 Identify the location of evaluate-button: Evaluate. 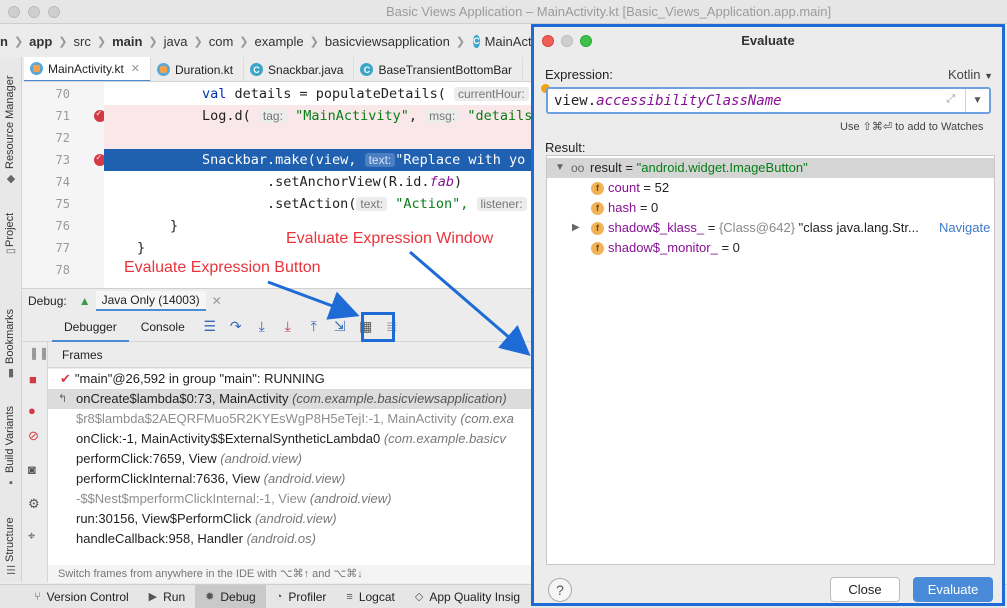
(953, 589).